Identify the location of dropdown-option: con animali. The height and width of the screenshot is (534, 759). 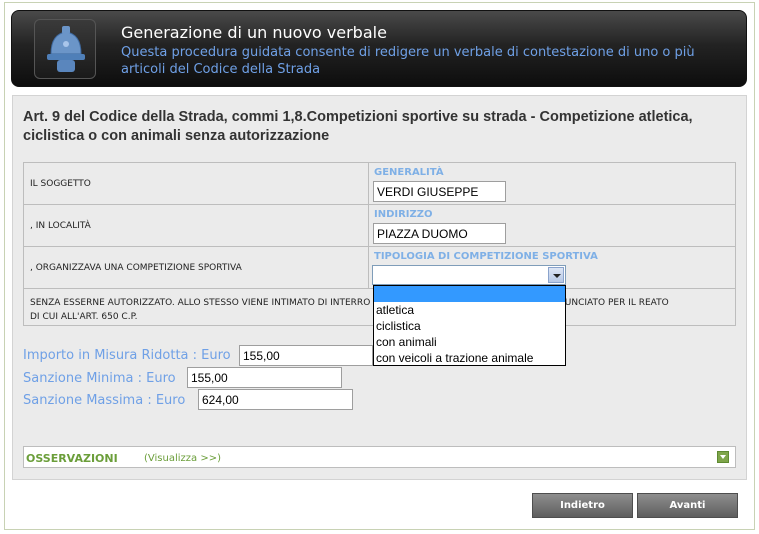
(469, 342).